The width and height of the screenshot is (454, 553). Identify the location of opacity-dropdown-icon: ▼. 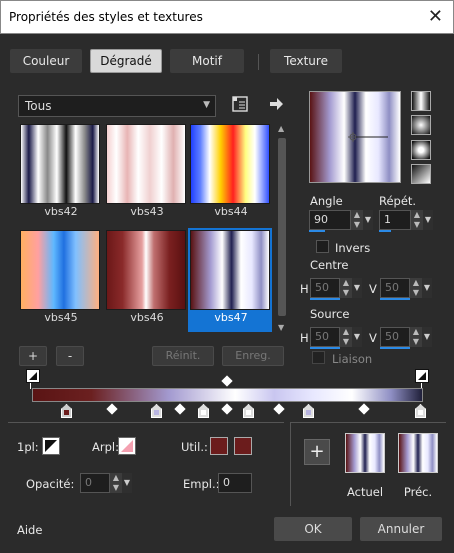
(127, 483).